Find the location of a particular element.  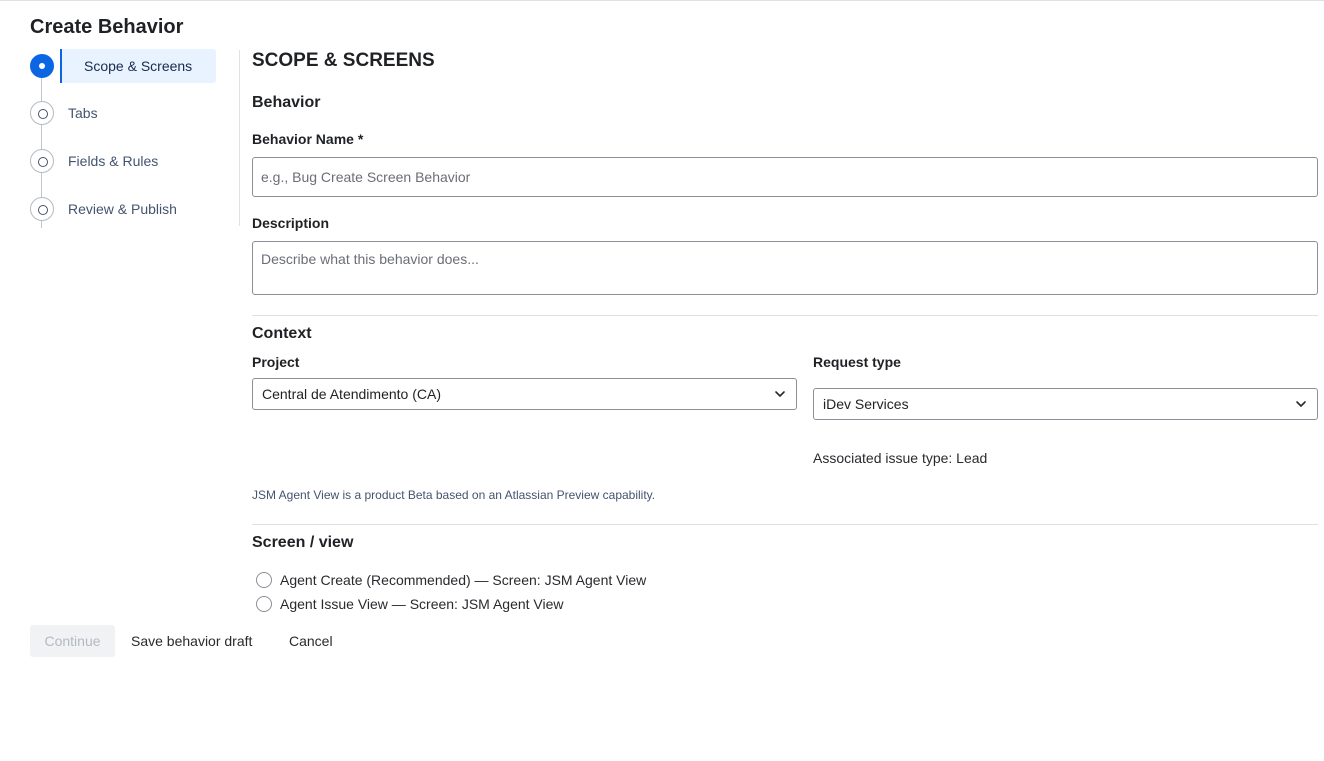

screen-view-heading: Screen / view is located at coordinates (303, 542).